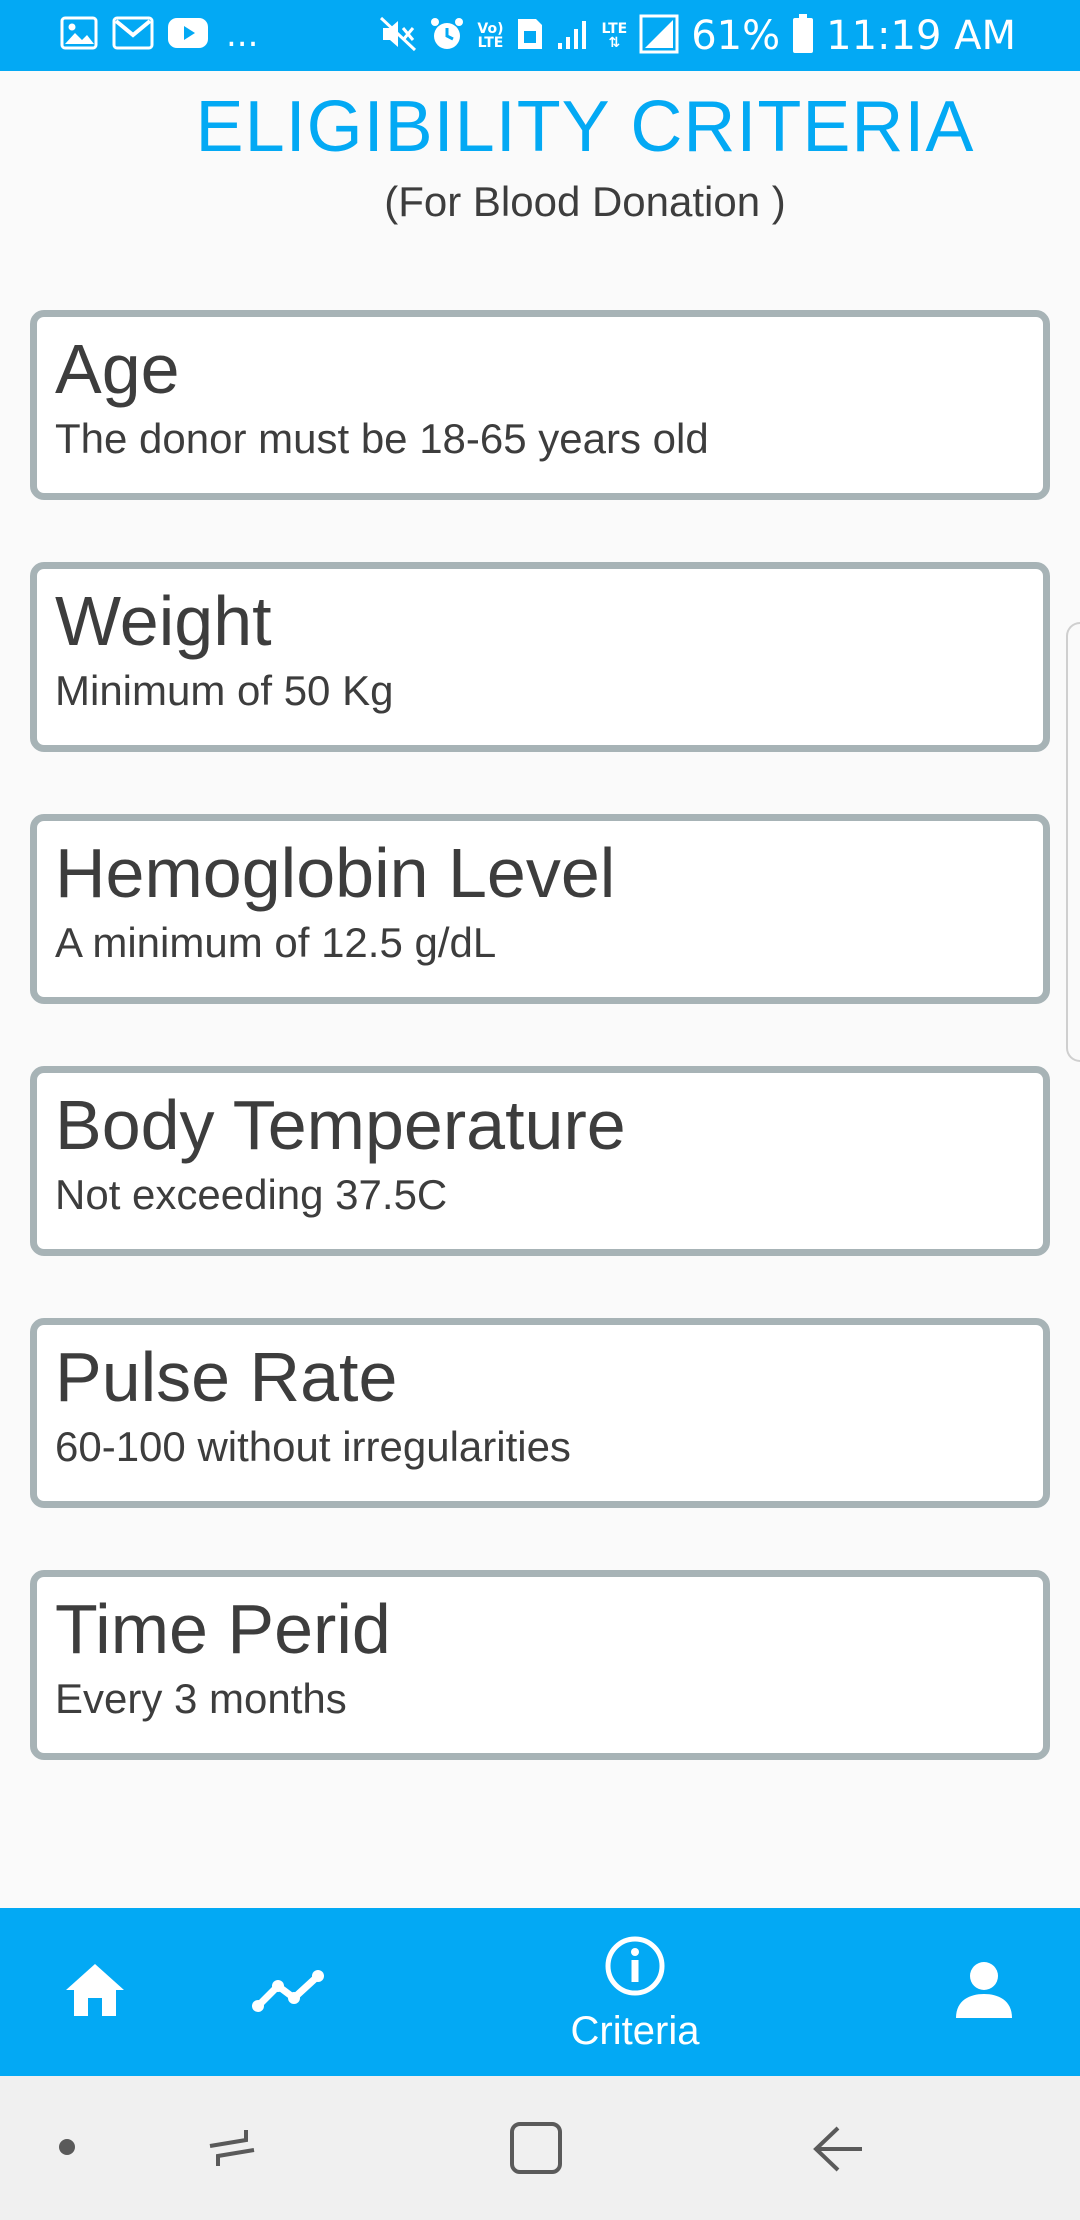 This screenshot has width=1080, height=2220. What do you see at coordinates (313, 1446) in the screenshot?
I see `criteria-description: 60-100 without irregularities` at bounding box center [313, 1446].